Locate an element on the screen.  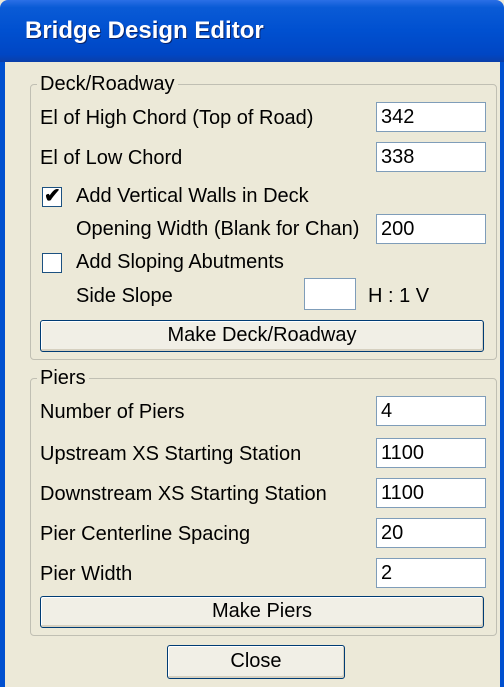
pier-width-input is located at coordinates (431, 573).